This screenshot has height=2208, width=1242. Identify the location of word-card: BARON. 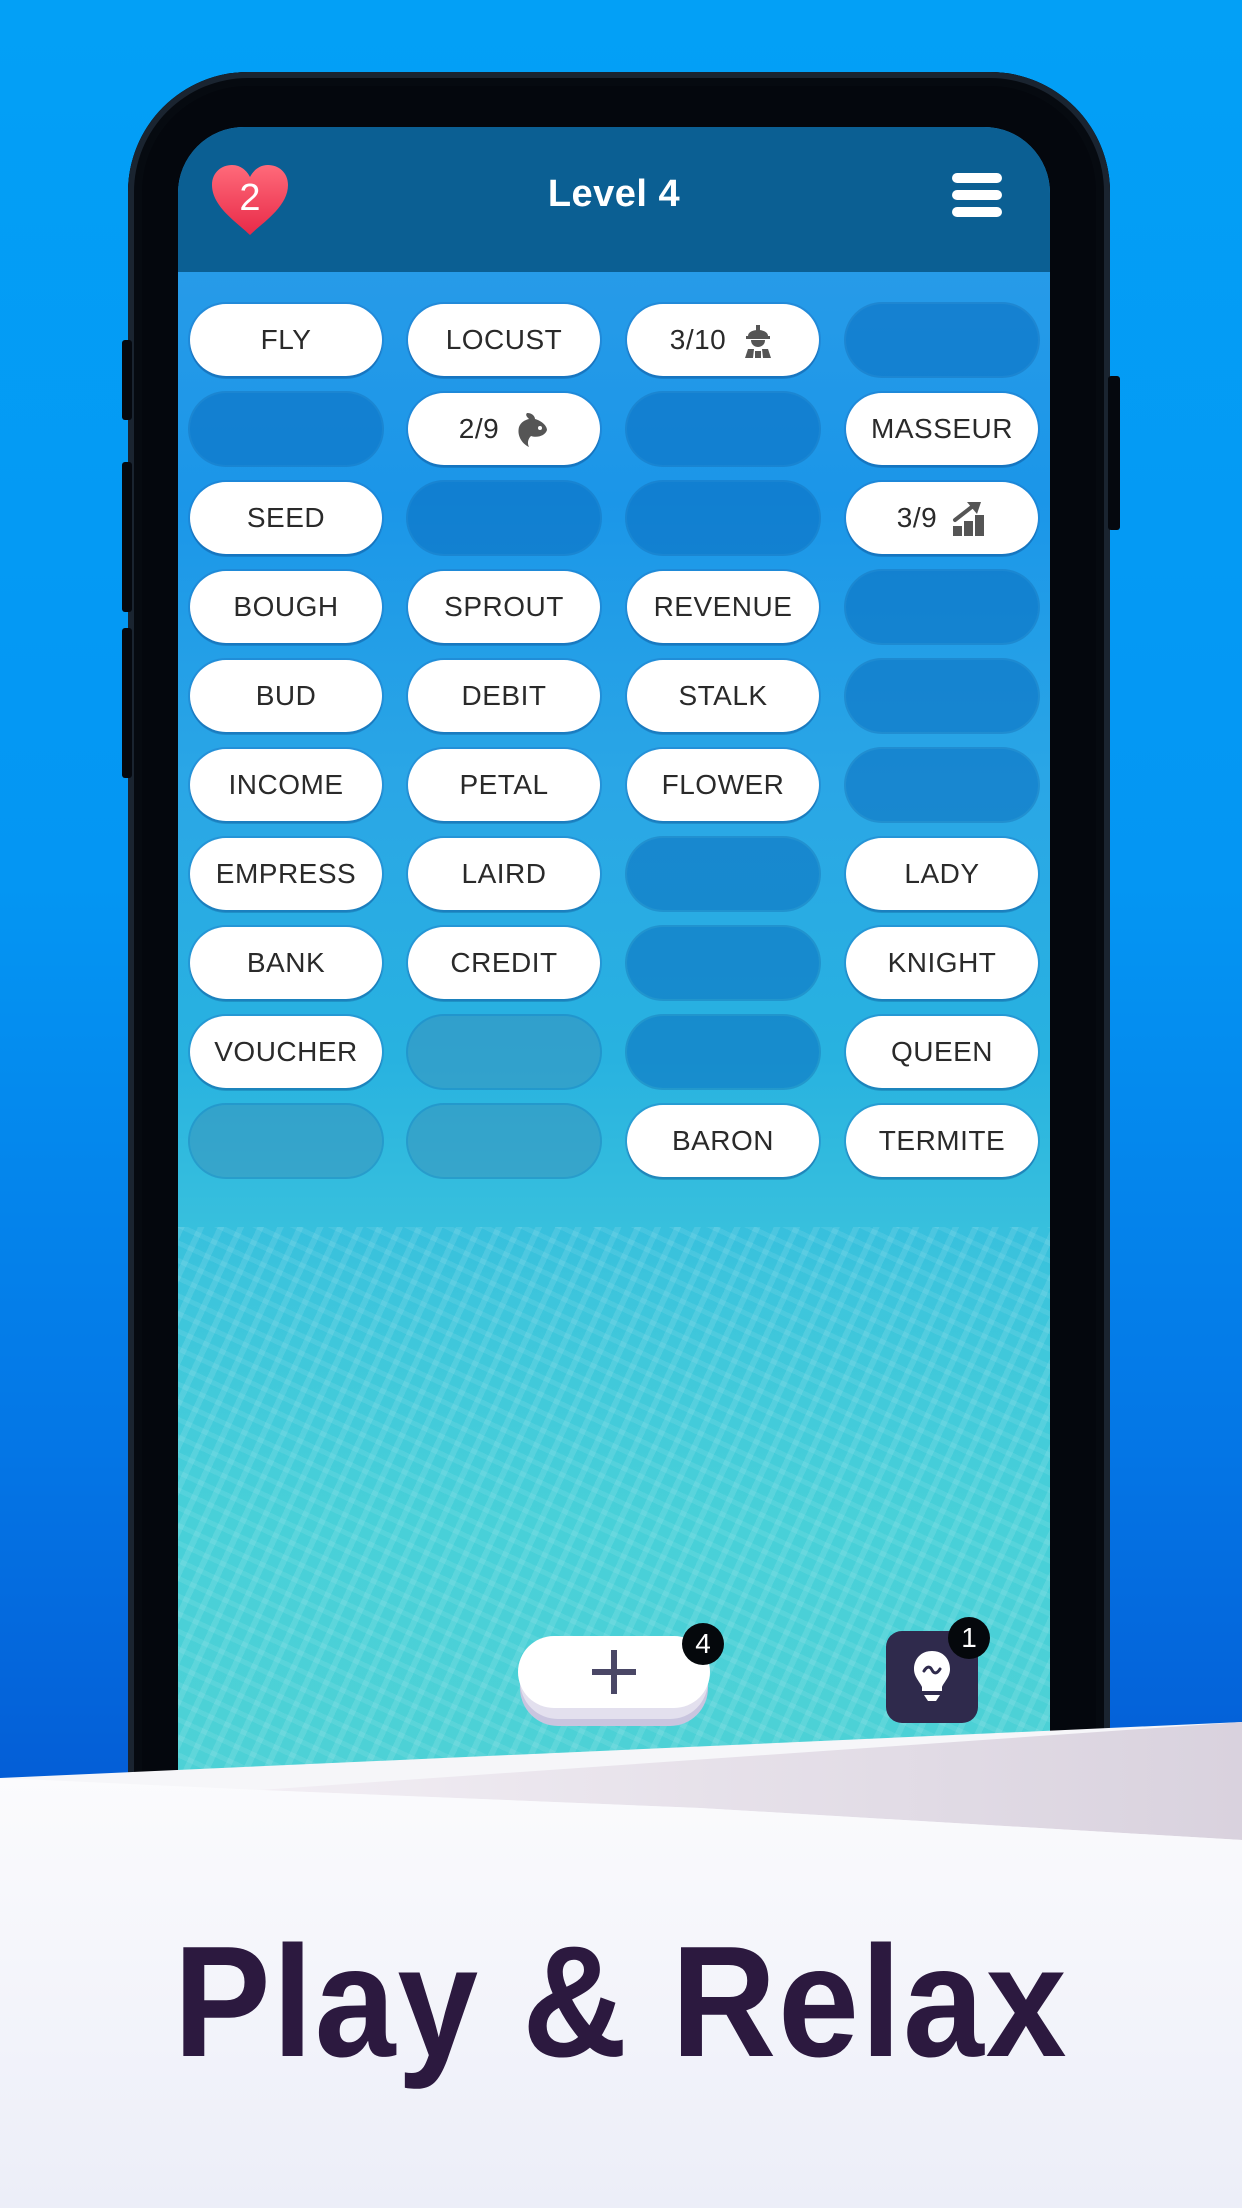
(723, 1141).